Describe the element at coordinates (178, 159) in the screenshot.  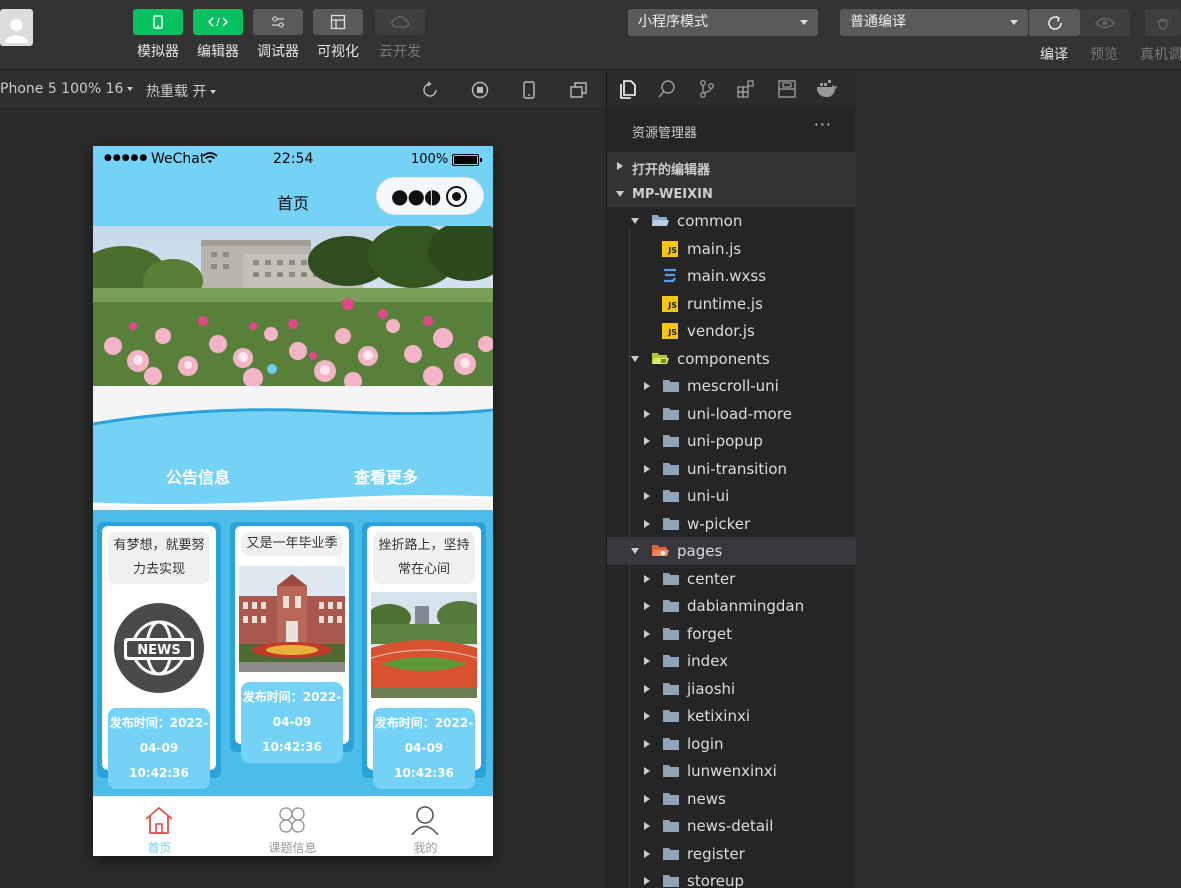
I see `carrier-name: WeChat` at that location.